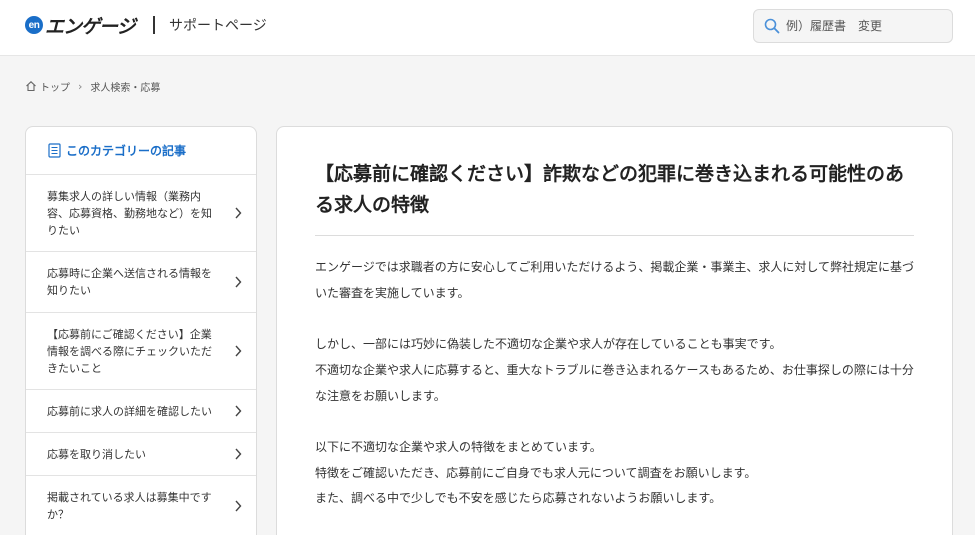 Image resolution: width=975 pixels, height=535 pixels. I want to click on sidebar-heading-label: このカテゴリーの記事, so click(126, 151).